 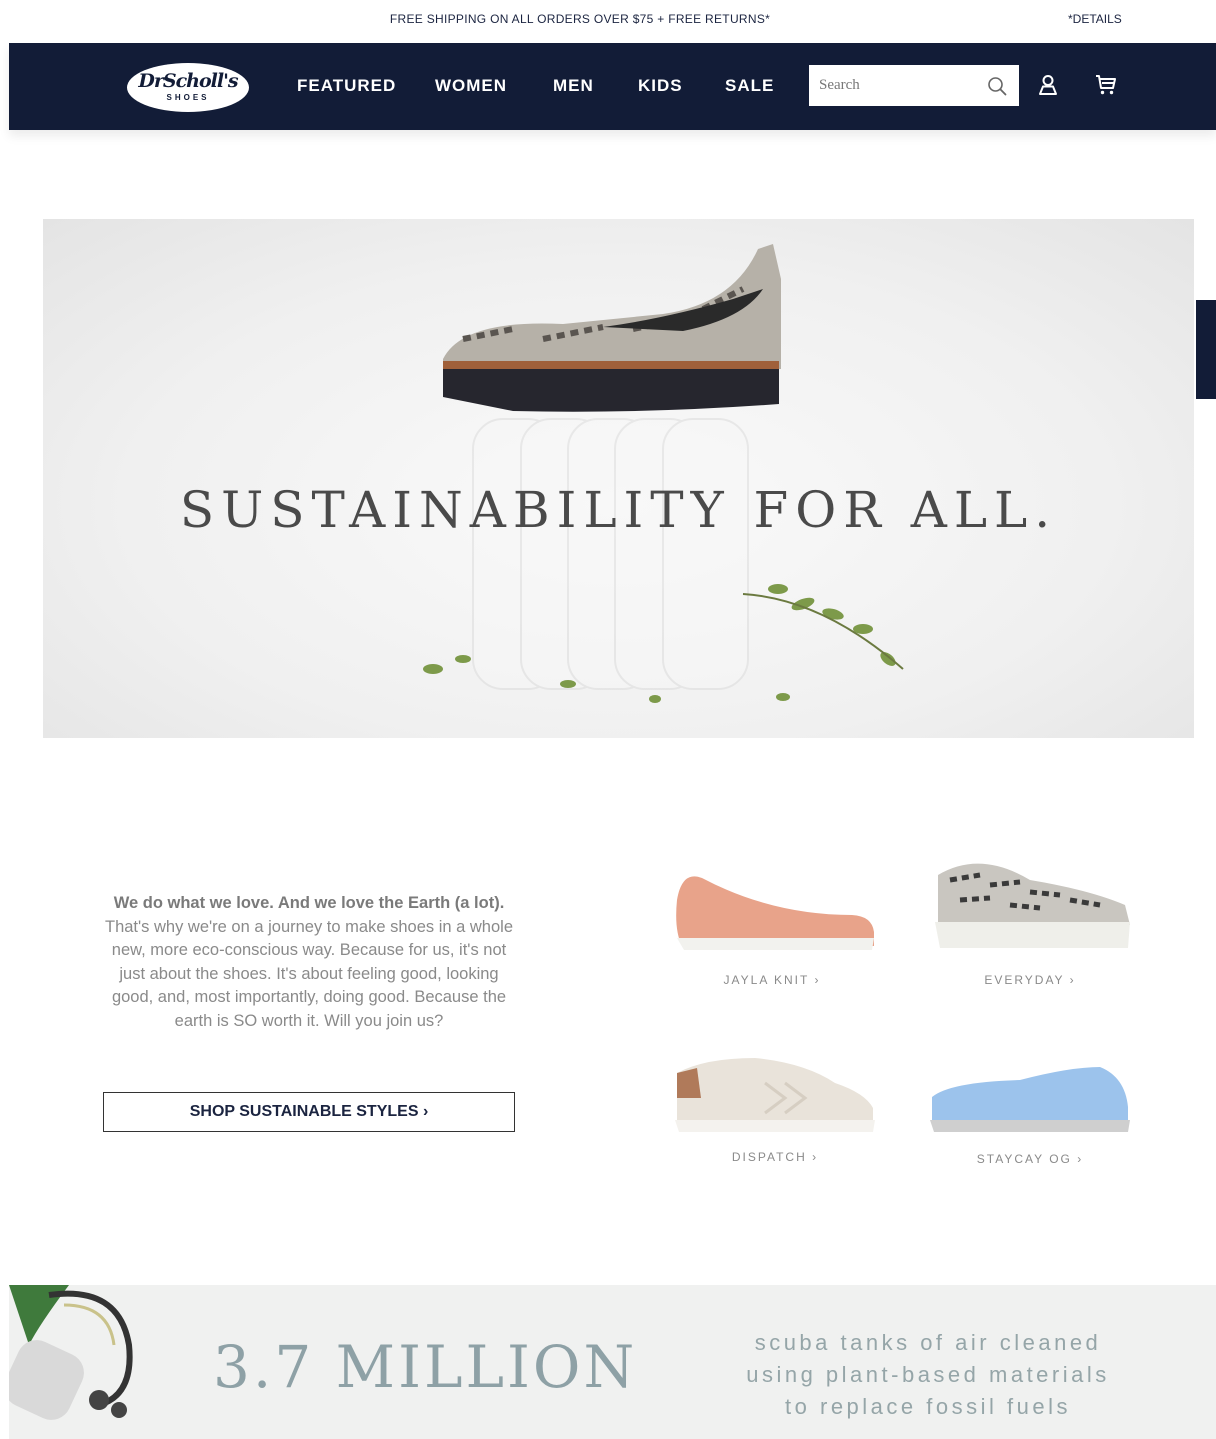 What do you see at coordinates (772, 980) in the screenshot?
I see `product-label: JAYLA KNIT ›` at bounding box center [772, 980].